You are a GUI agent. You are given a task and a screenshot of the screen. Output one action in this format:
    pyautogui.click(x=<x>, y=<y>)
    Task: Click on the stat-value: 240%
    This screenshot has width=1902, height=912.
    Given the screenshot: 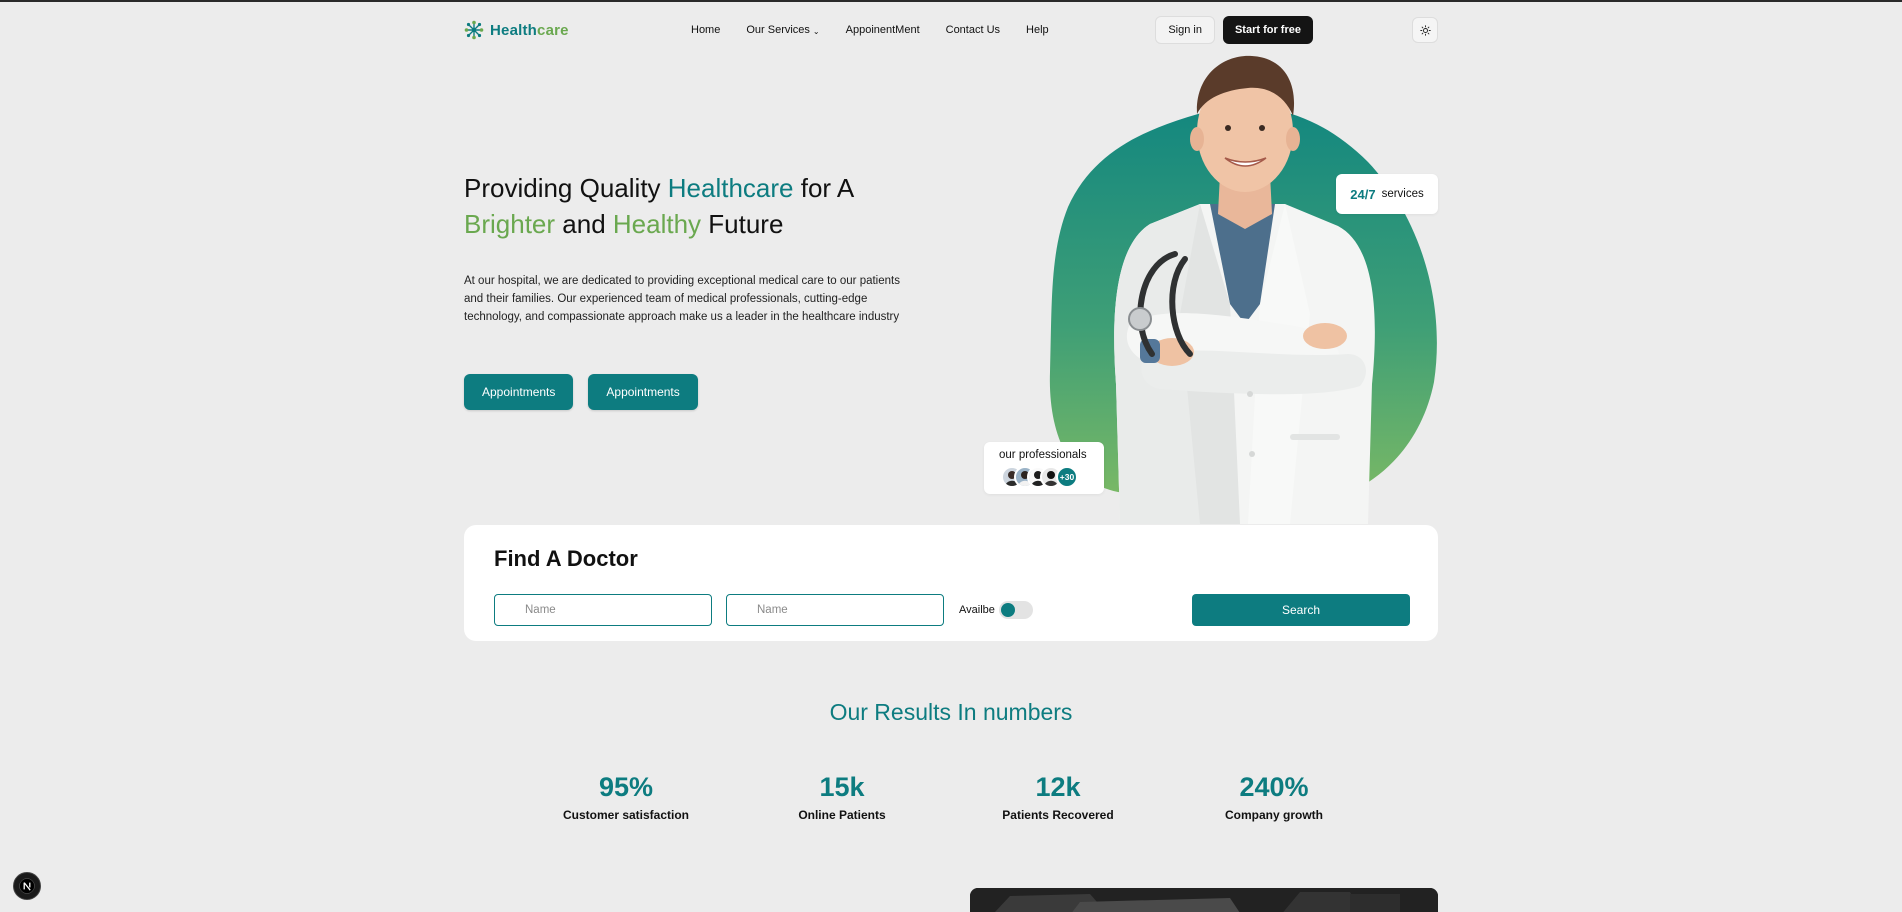 What is the action you would take?
    pyautogui.click(x=1274, y=787)
    